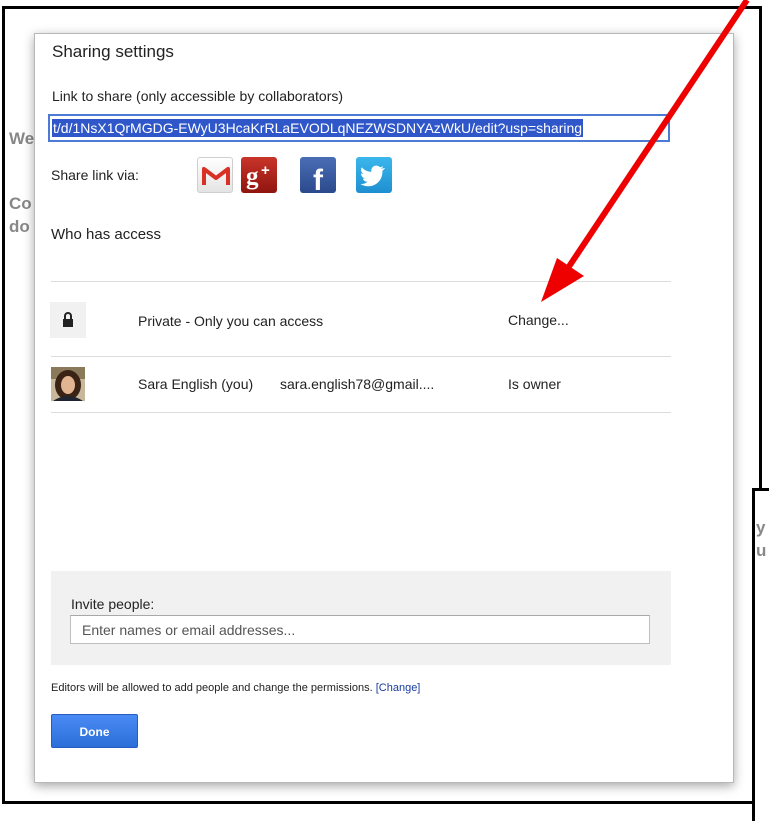 Image resolution: width=769 pixels, height=821 pixels. What do you see at coordinates (761, 550) in the screenshot?
I see `background-text-fragment: u` at bounding box center [761, 550].